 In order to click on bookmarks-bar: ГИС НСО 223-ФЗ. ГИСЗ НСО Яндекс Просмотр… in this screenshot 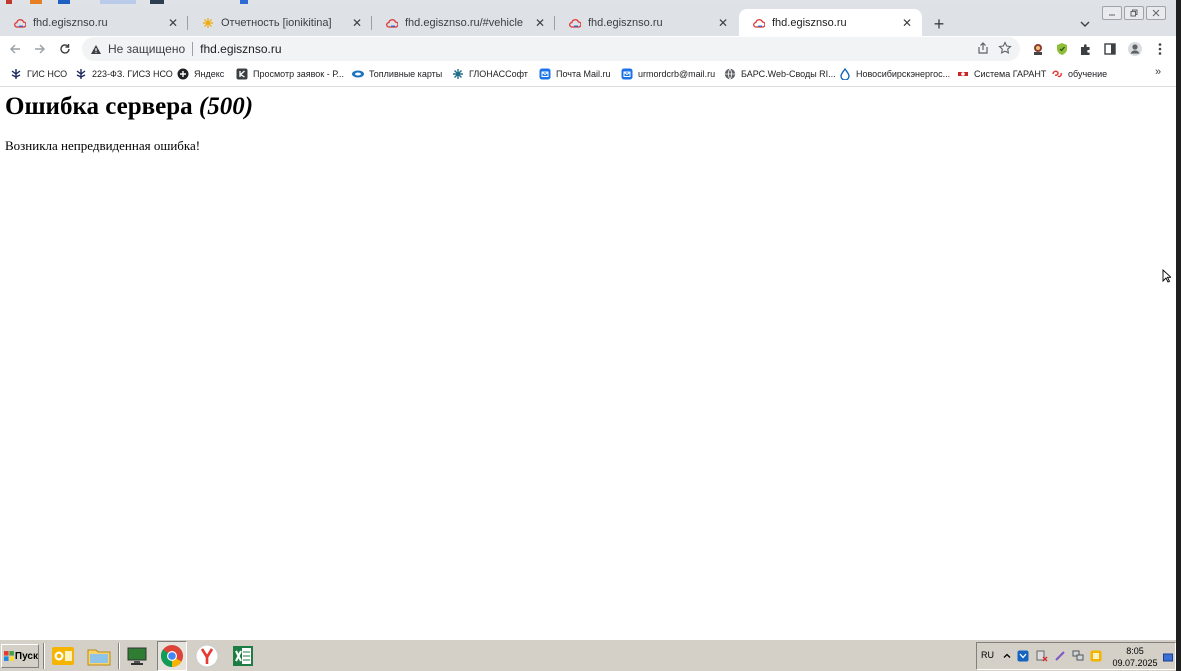, I will do `click(588, 74)`.